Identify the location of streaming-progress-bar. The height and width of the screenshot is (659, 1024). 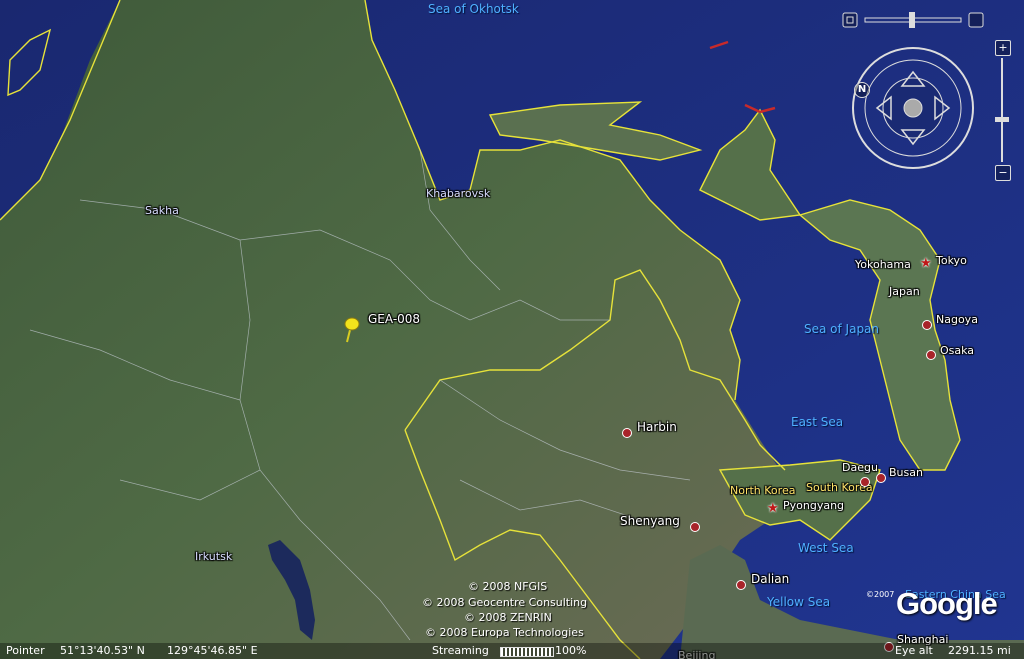
(527, 652).